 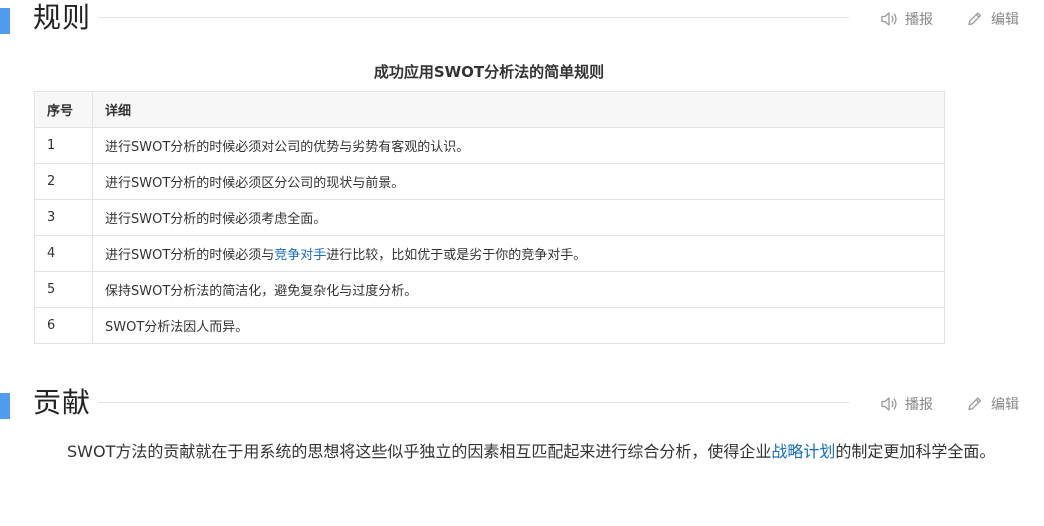 What do you see at coordinates (518, 289) in the screenshot?
I see `row-detail: 保持SWOT分析法的简洁化，避免复杂化与过度分析。` at bounding box center [518, 289].